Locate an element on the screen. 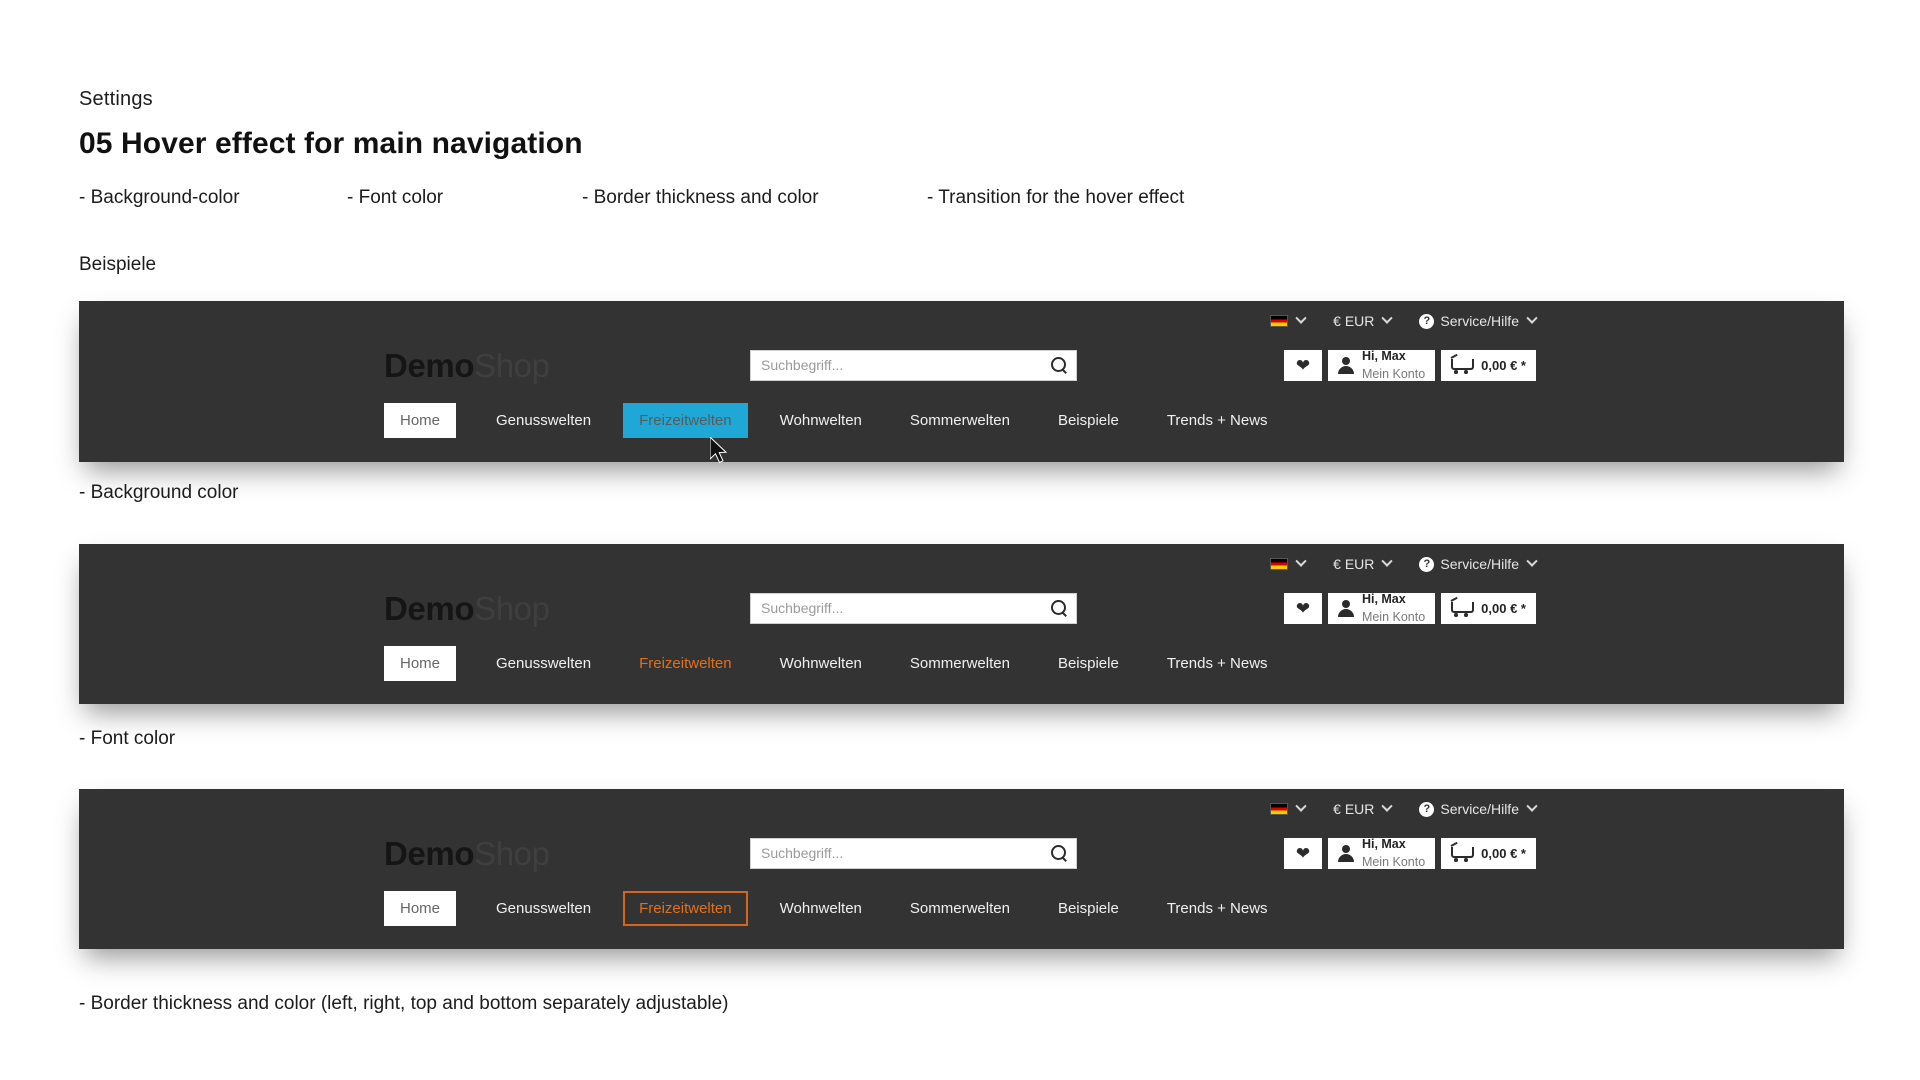 The image size is (1920, 1080). caption-background-color: - Background color is located at coordinates (159, 492).